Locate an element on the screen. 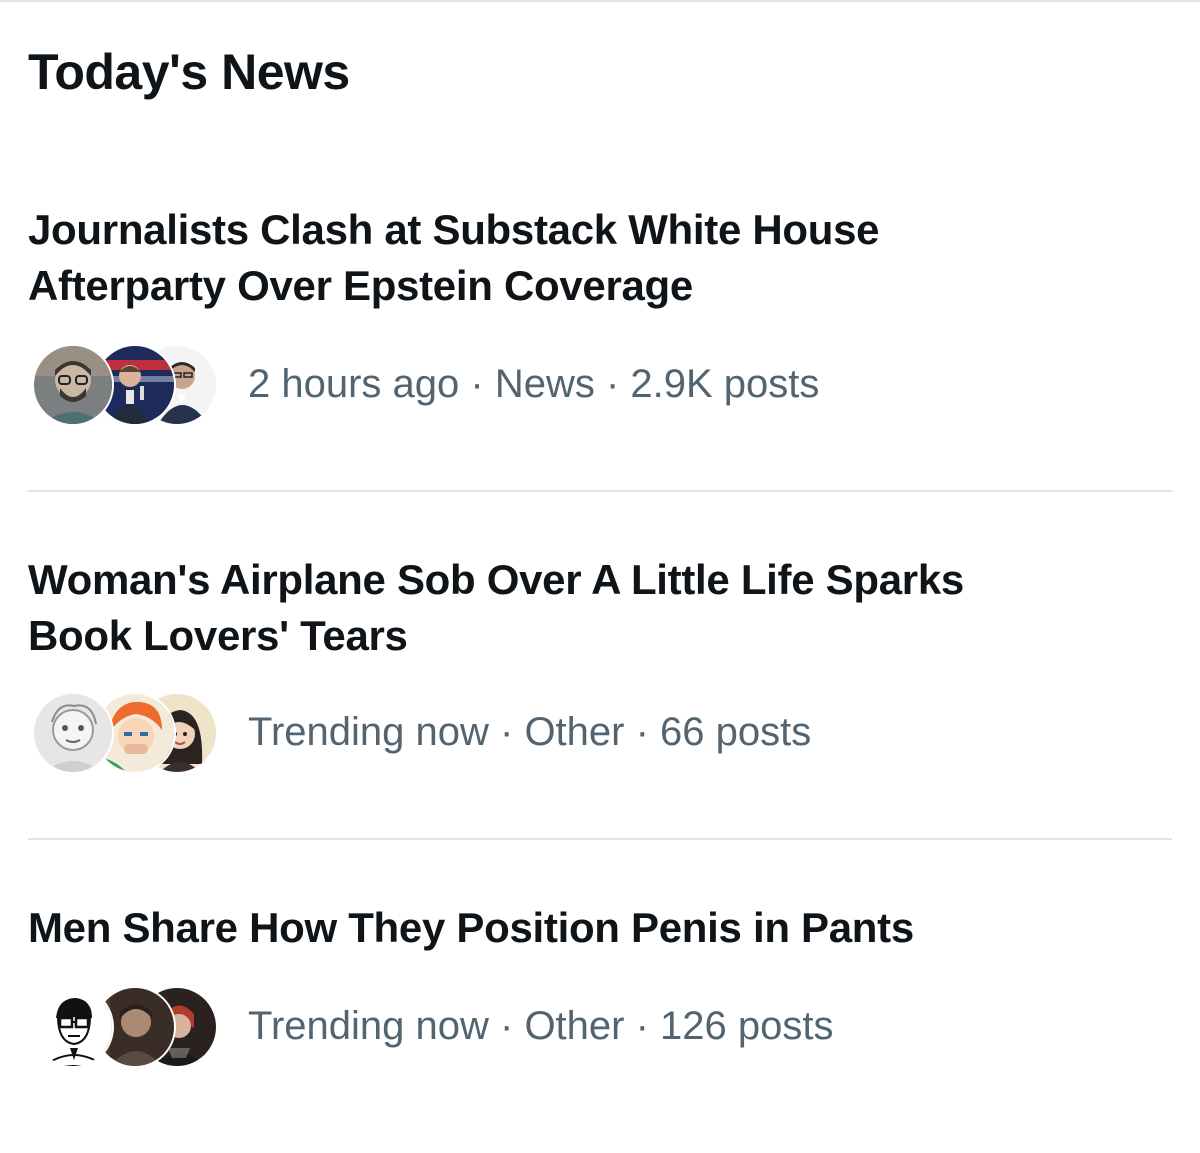 The height and width of the screenshot is (1153, 1200). news-post-count: 2.9K posts is located at coordinates (725, 384).